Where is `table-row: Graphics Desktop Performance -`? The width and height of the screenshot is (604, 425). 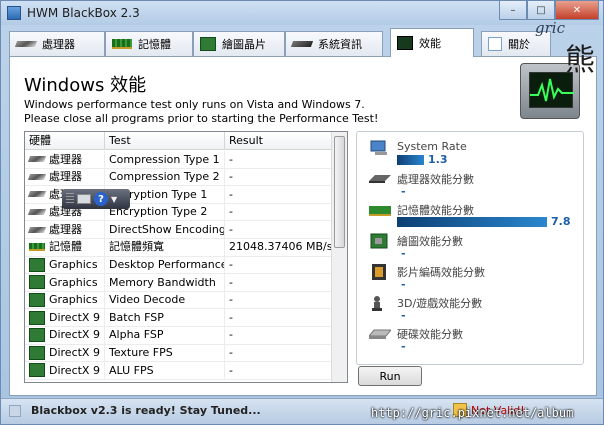
table-row: Graphics Desktop Performance - is located at coordinates (179, 265).